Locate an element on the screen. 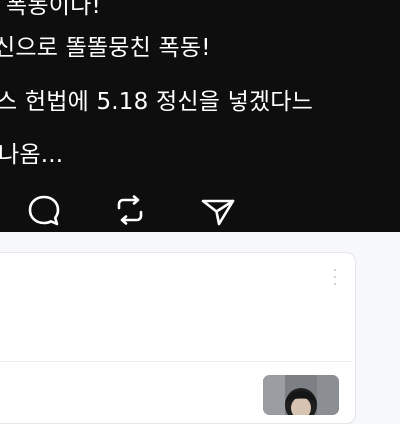  post-text-line: 신으로 똘똘뭉친 폭동! is located at coordinates (105, 48).